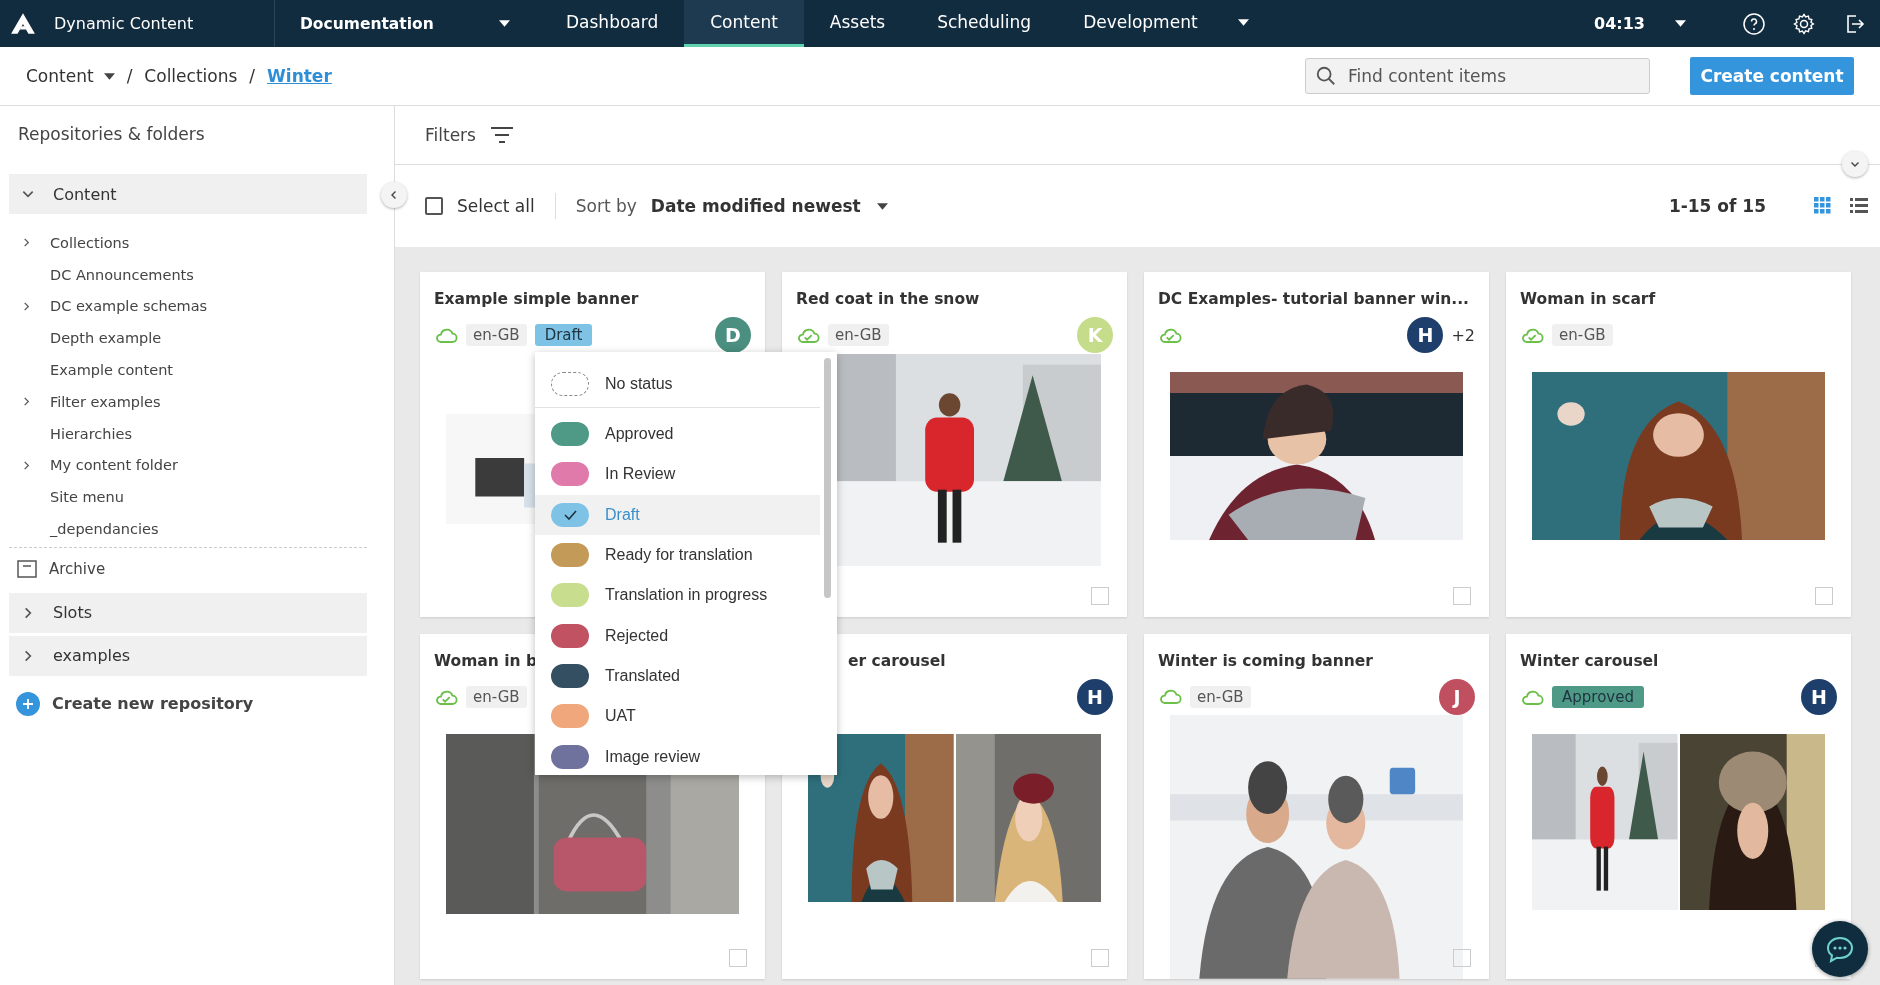 This screenshot has width=1880, height=985. What do you see at coordinates (733, 335) in the screenshot?
I see `avatar: D` at bounding box center [733, 335].